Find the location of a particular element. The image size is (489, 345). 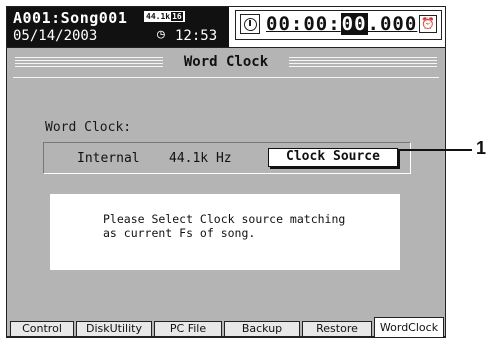

tab-backup: Backup is located at coordinates (262, 329).